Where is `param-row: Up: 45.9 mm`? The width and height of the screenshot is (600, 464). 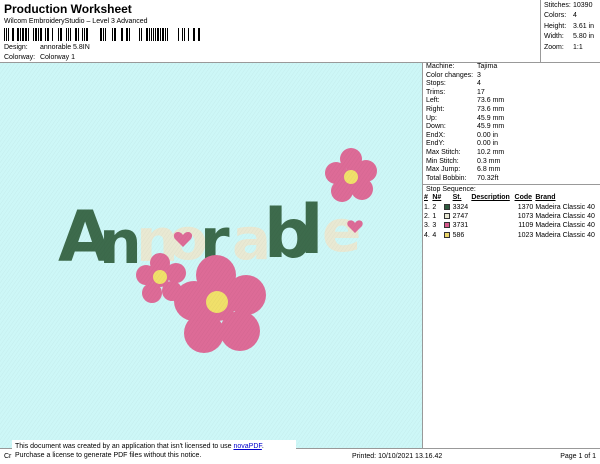
param-row: Up: 45.9 mm is located at coordinates (465, 118).